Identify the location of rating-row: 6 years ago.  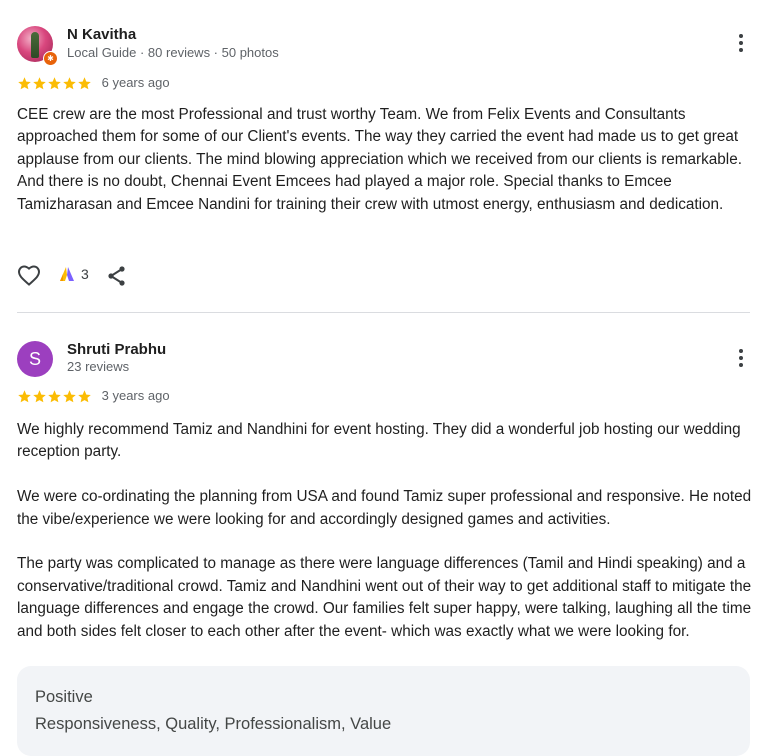
(93, 82).